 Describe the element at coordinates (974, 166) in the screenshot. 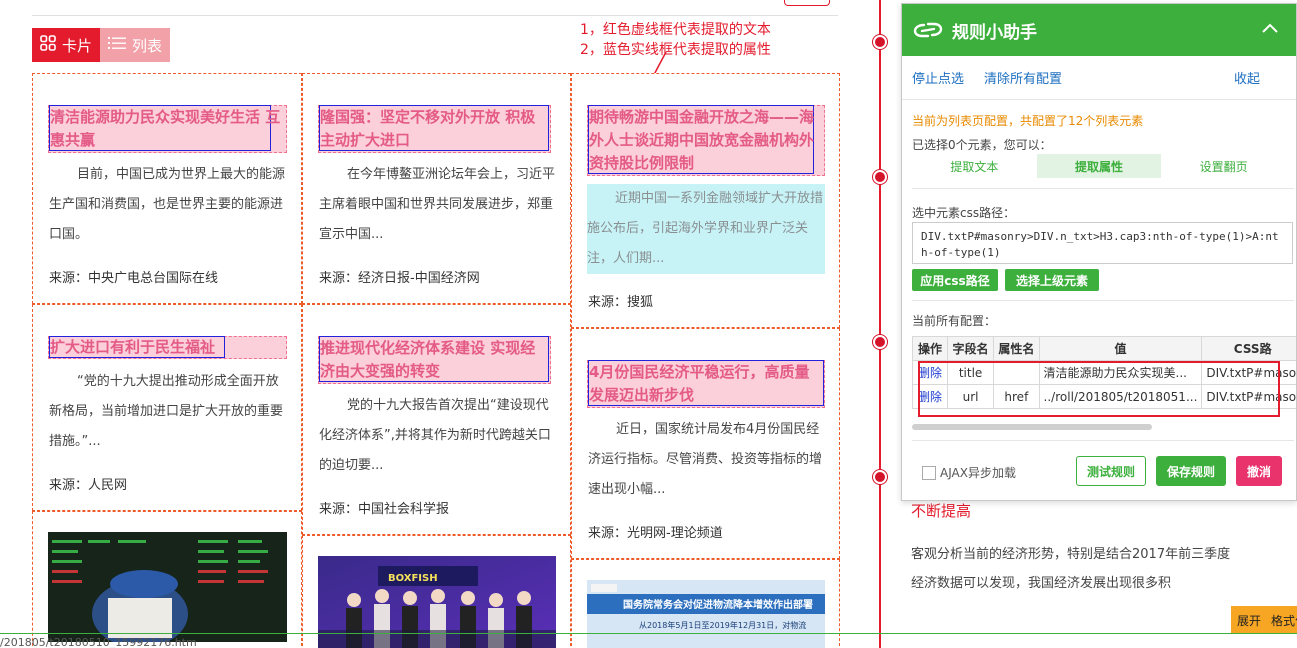

I see `tab-extract-text: 提取文本` at that location.